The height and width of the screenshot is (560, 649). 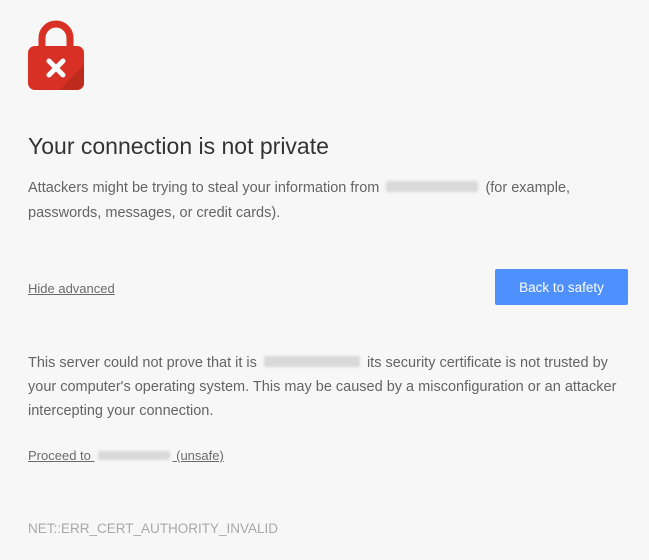 What do you see at coordinates (178, 146) in the screenshot?
I see `page-title: Your connection is not private` at bounding box center [178, 146].